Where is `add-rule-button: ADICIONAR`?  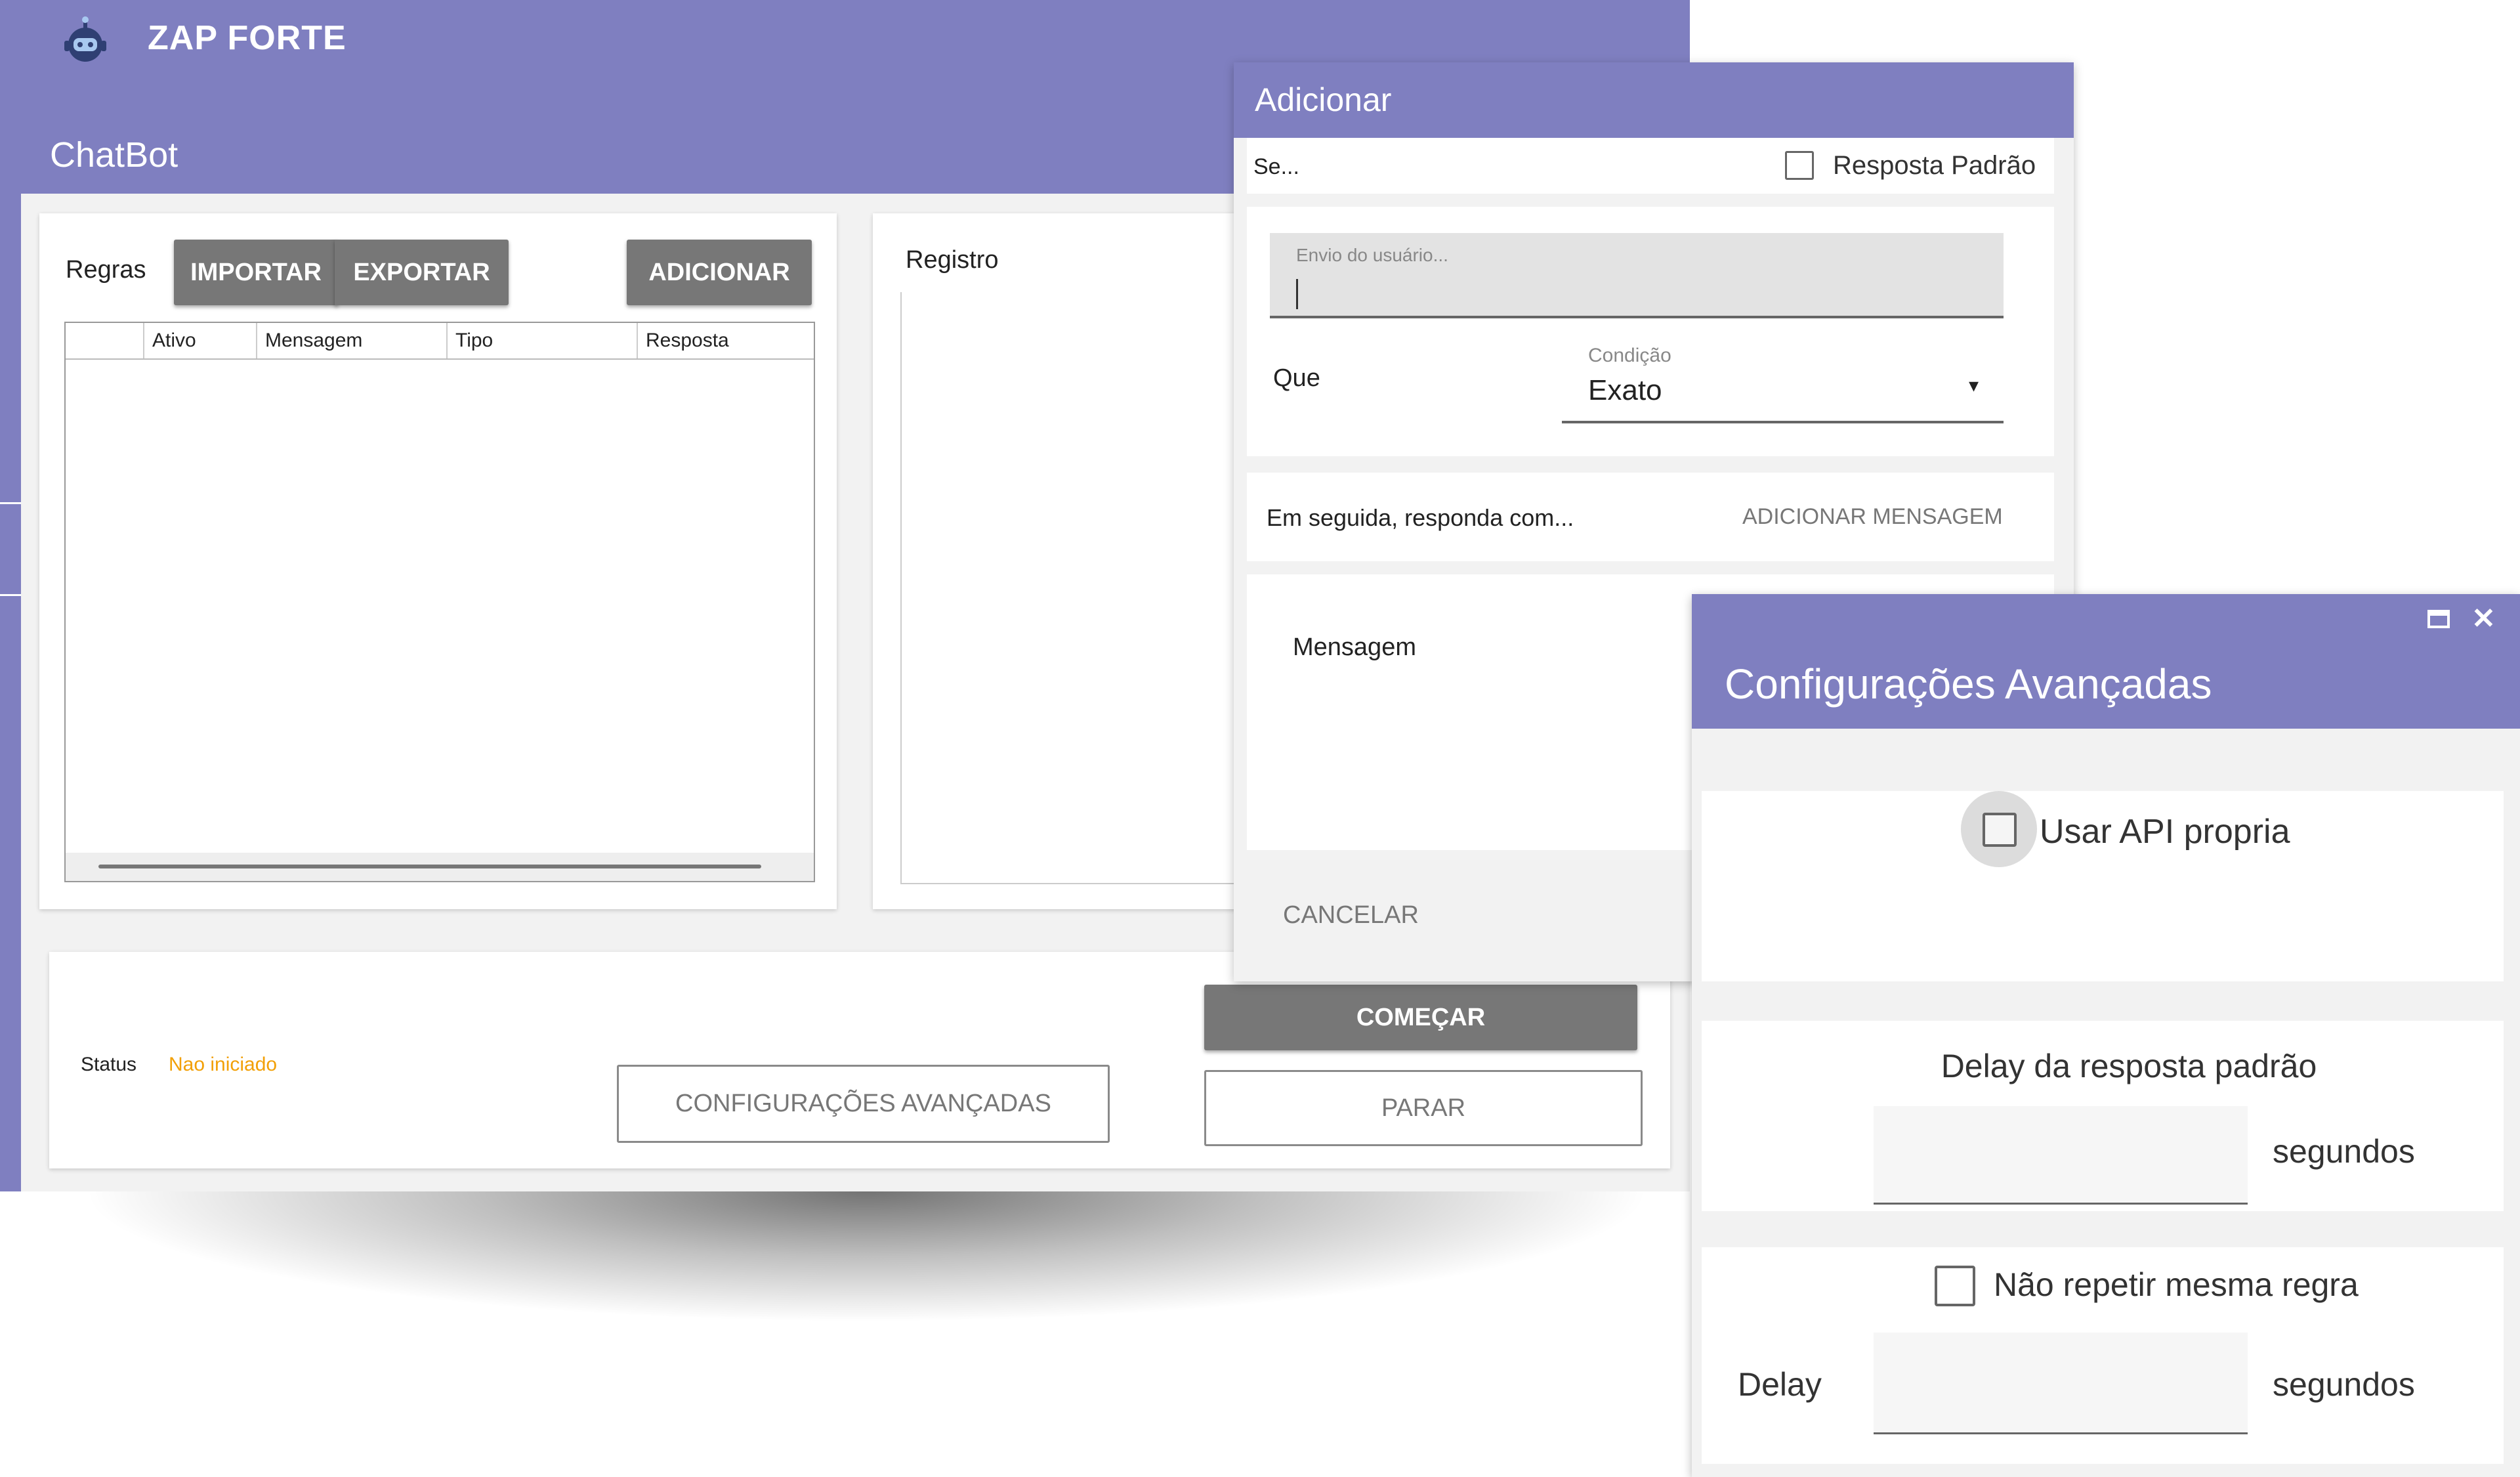 add-rule-button: ADICIONAR is located at coordinates (719, 272).